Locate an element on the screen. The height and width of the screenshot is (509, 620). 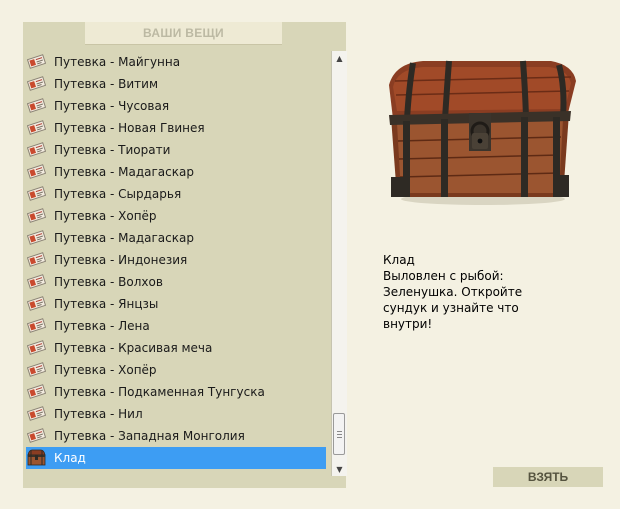
item-description-line: Выловлен с рыбой: is located at coordinates (443, 276).